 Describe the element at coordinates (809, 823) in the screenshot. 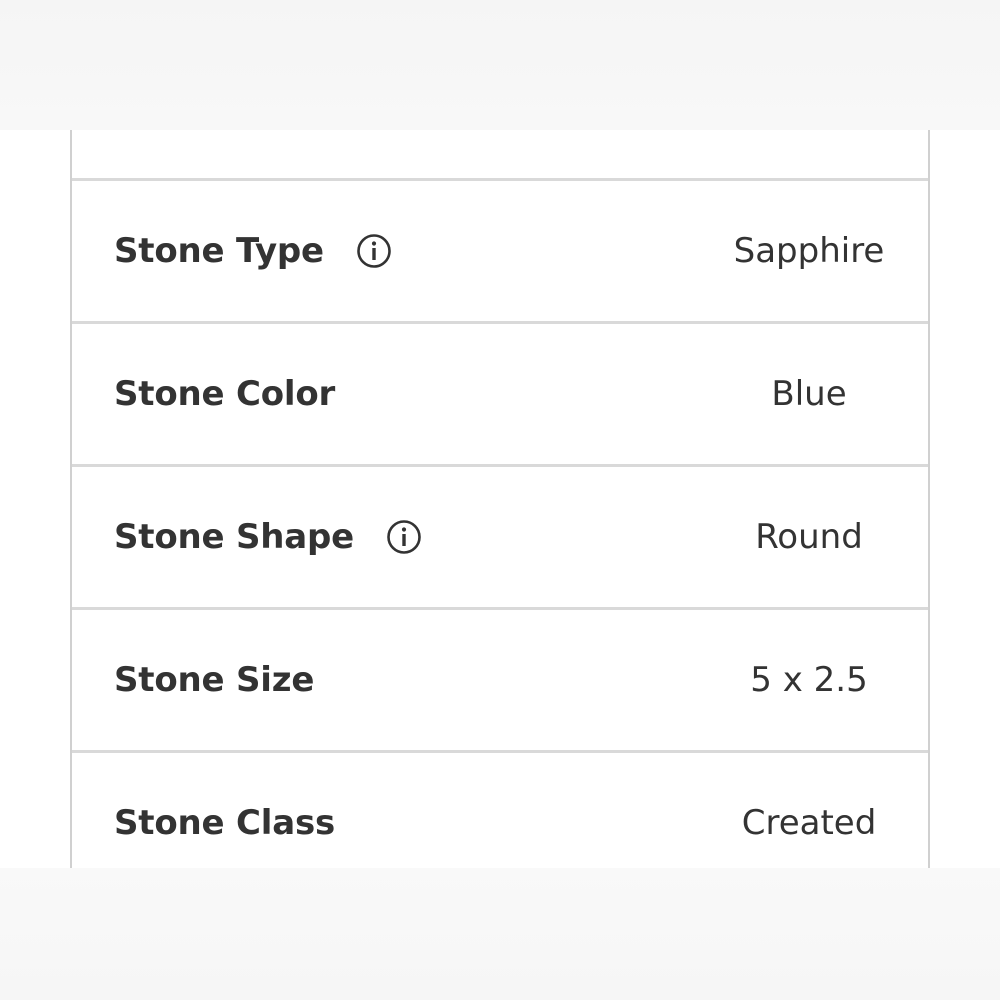

I see `stone-class-value: Created` at that location.